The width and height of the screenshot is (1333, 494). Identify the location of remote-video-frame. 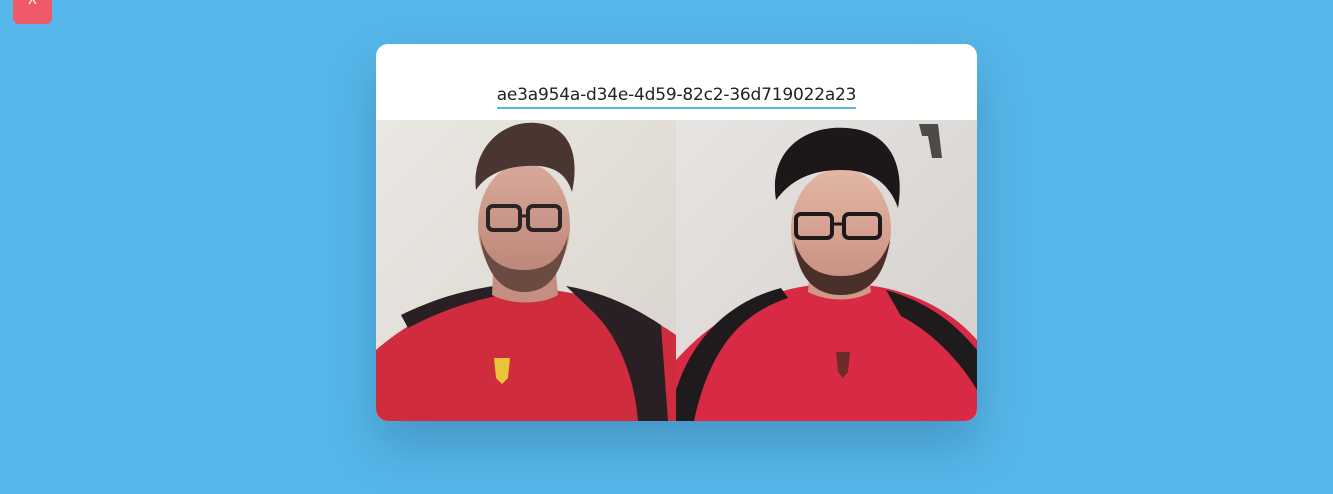
(826, 270).